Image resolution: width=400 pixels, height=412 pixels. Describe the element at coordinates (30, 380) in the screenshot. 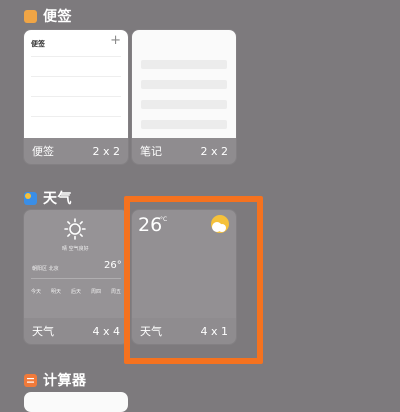

I see `calculator-app-icon` at that location.